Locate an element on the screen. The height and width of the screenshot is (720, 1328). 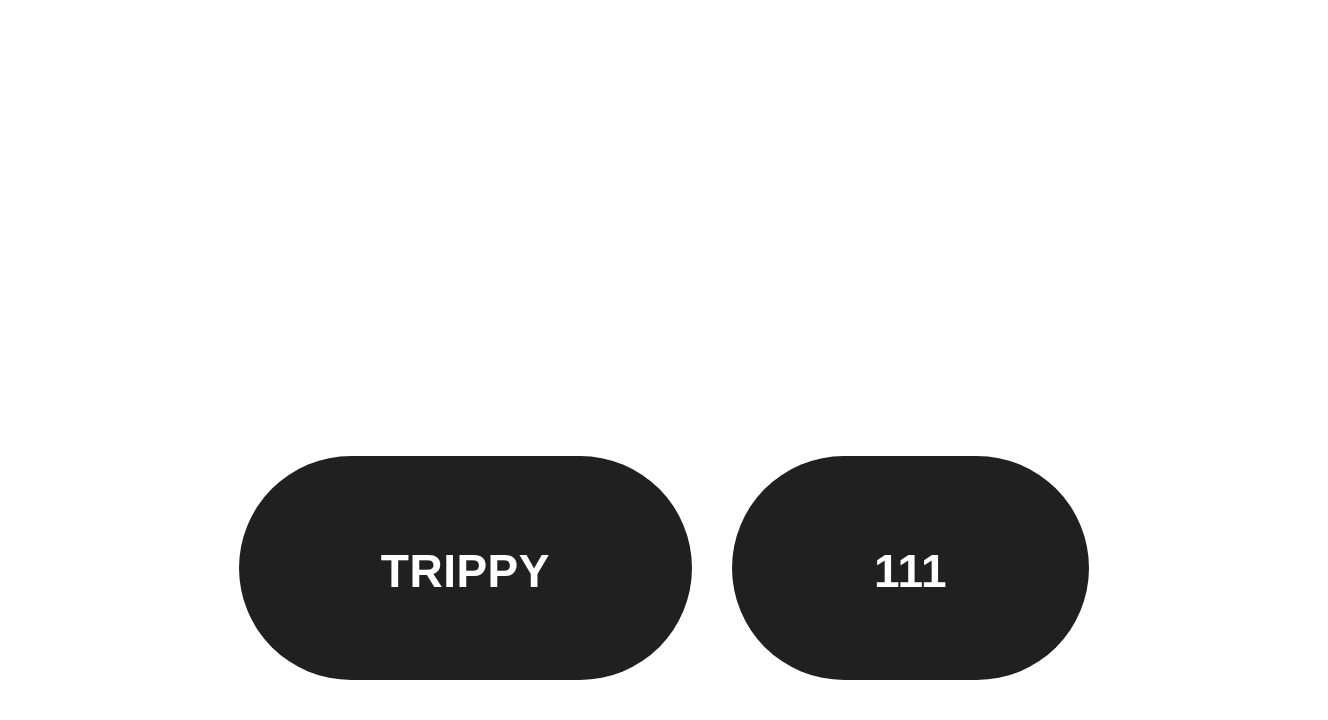
pill-button: TRIPPY is located at coordinates (465, 568).